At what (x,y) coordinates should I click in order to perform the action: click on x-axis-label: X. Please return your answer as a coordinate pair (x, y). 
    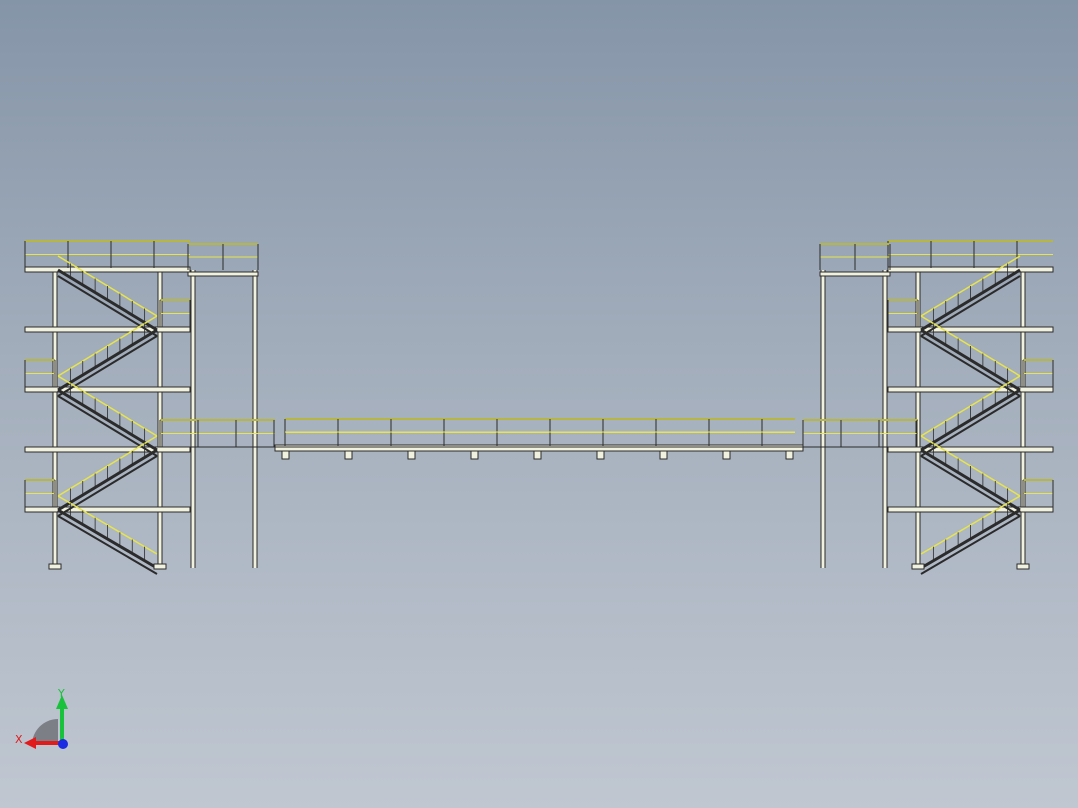
    Looking at the image, I should click on (19, 739).